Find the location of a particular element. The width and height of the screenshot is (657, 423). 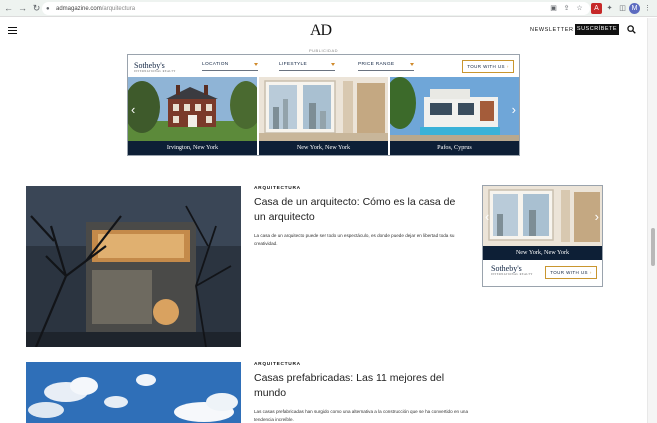

listing-slide: New York, New York is located at coordinates (323, 116).